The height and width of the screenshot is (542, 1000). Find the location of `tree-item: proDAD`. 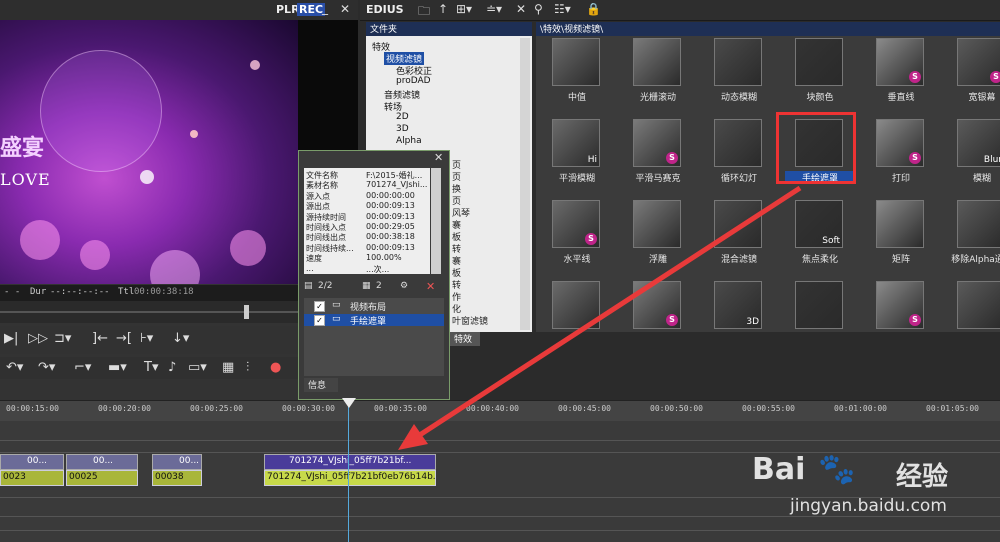

tree-item: proDAD is located at coordinates (413, 81).